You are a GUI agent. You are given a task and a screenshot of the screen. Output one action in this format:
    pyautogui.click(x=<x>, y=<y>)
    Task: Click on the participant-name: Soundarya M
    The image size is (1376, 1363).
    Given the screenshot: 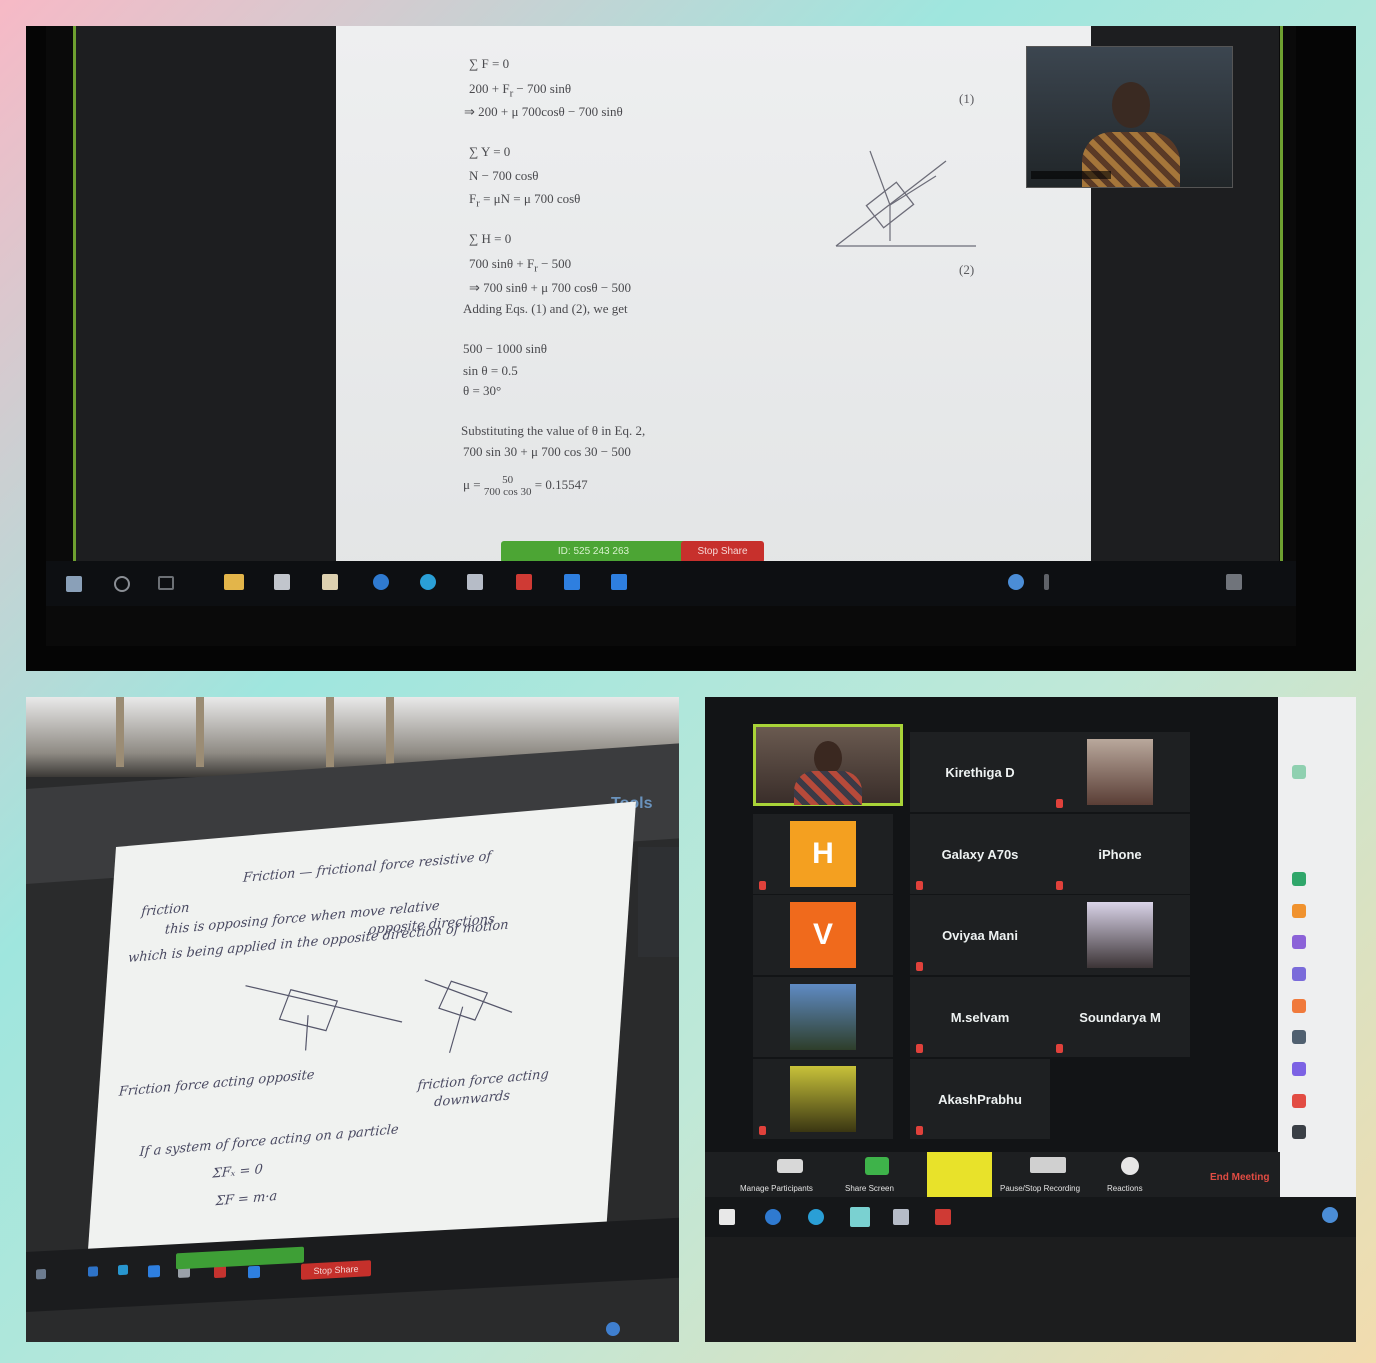 What is the action you would take?
    pyautogui.click(x=1120, y=1017)
    